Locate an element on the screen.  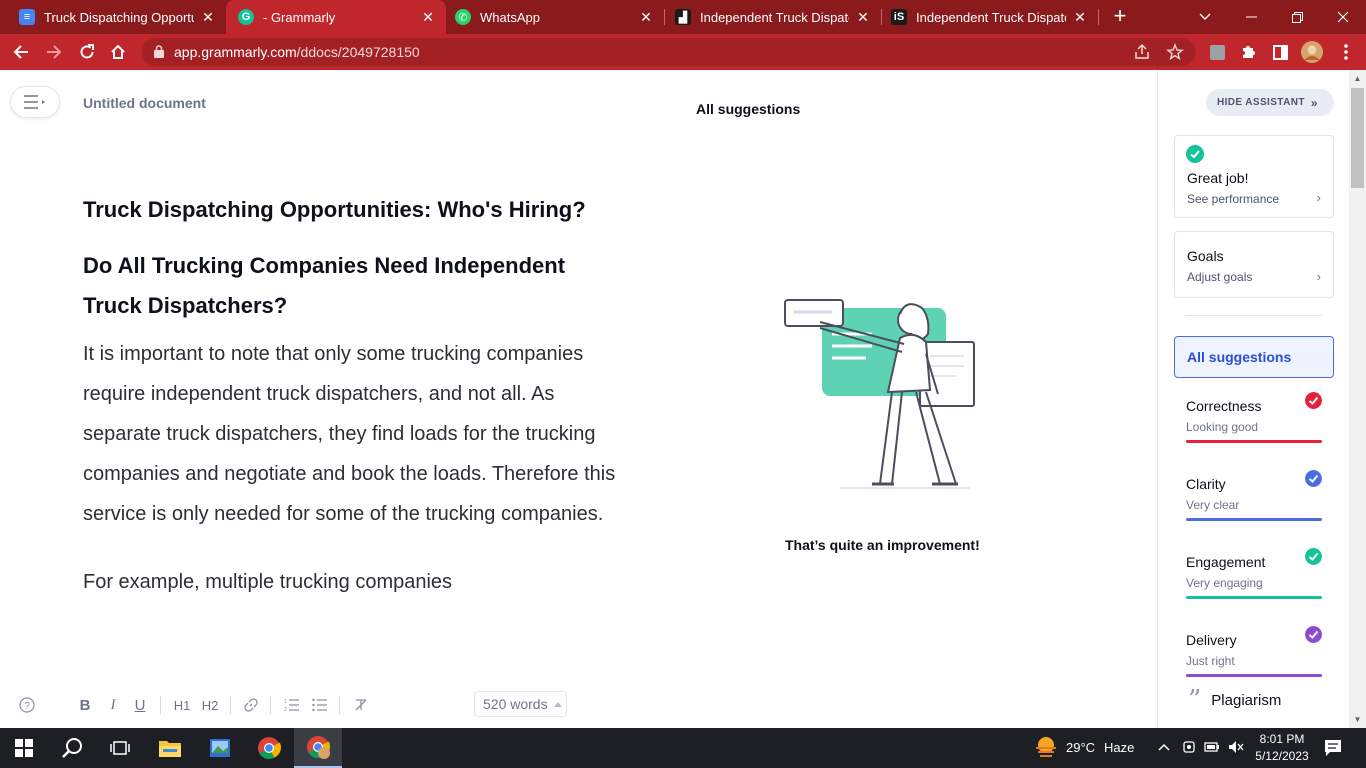
scroll-up-arrow: ▲ is located at coordinates (1357, 78).